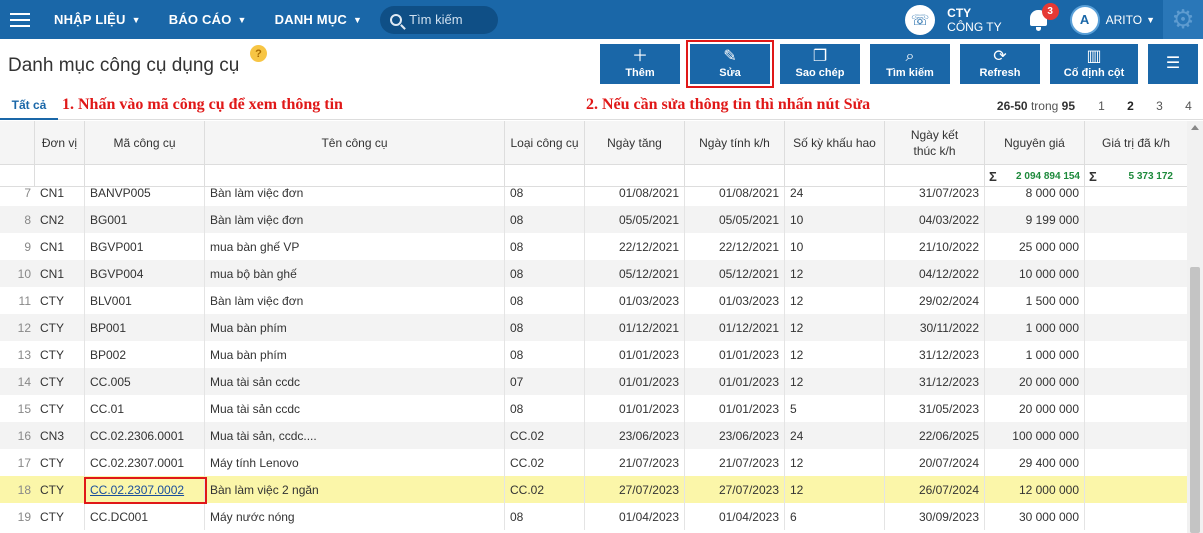  I want to click on tool-code-link: BLV001, so click(111, 301).